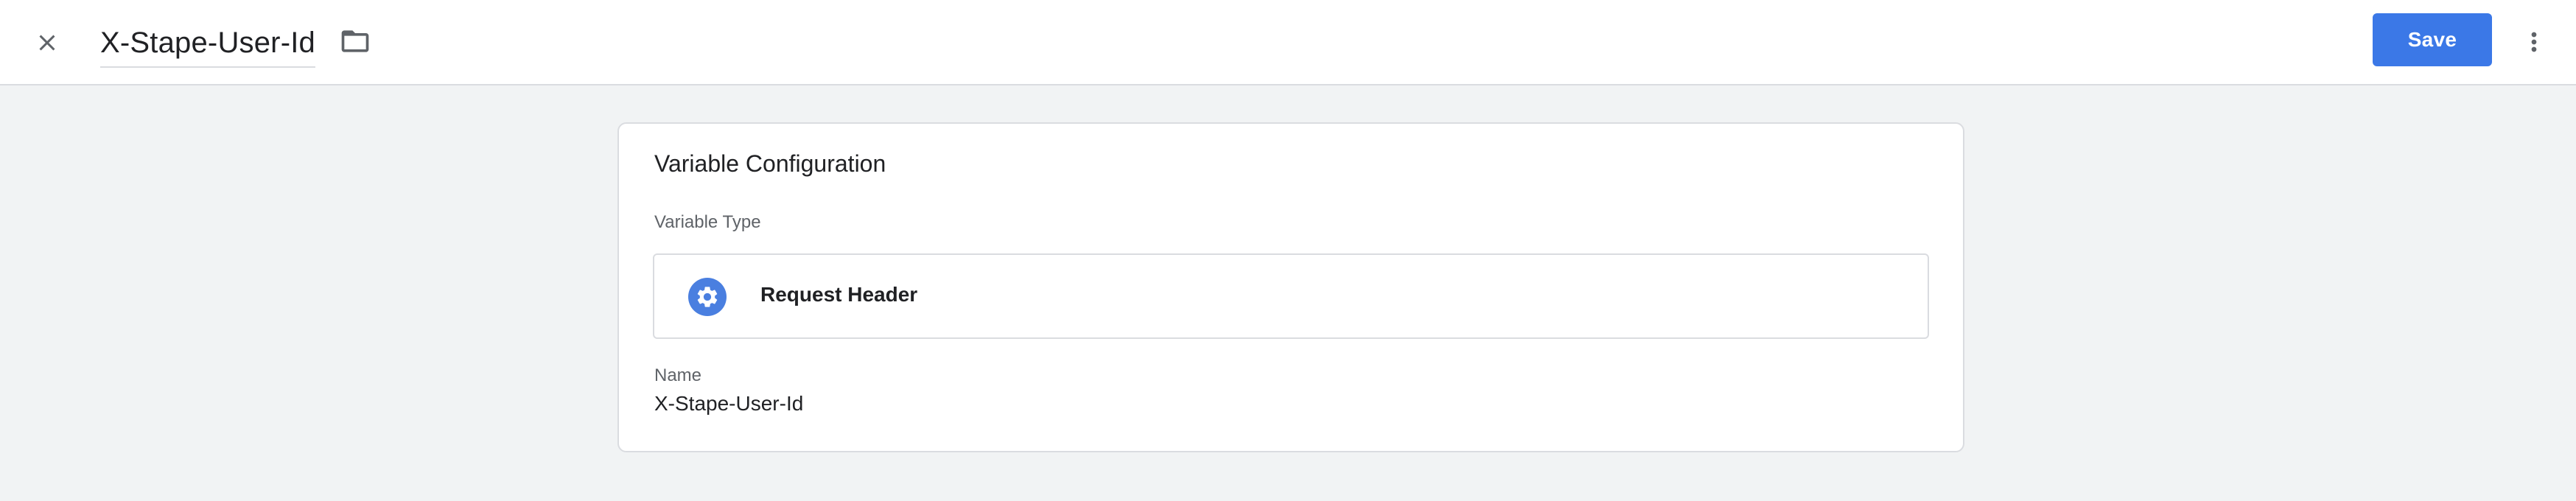 The height and width of the screenshot is (501, 2576). I want to click on close-icon, so click(47, 43).